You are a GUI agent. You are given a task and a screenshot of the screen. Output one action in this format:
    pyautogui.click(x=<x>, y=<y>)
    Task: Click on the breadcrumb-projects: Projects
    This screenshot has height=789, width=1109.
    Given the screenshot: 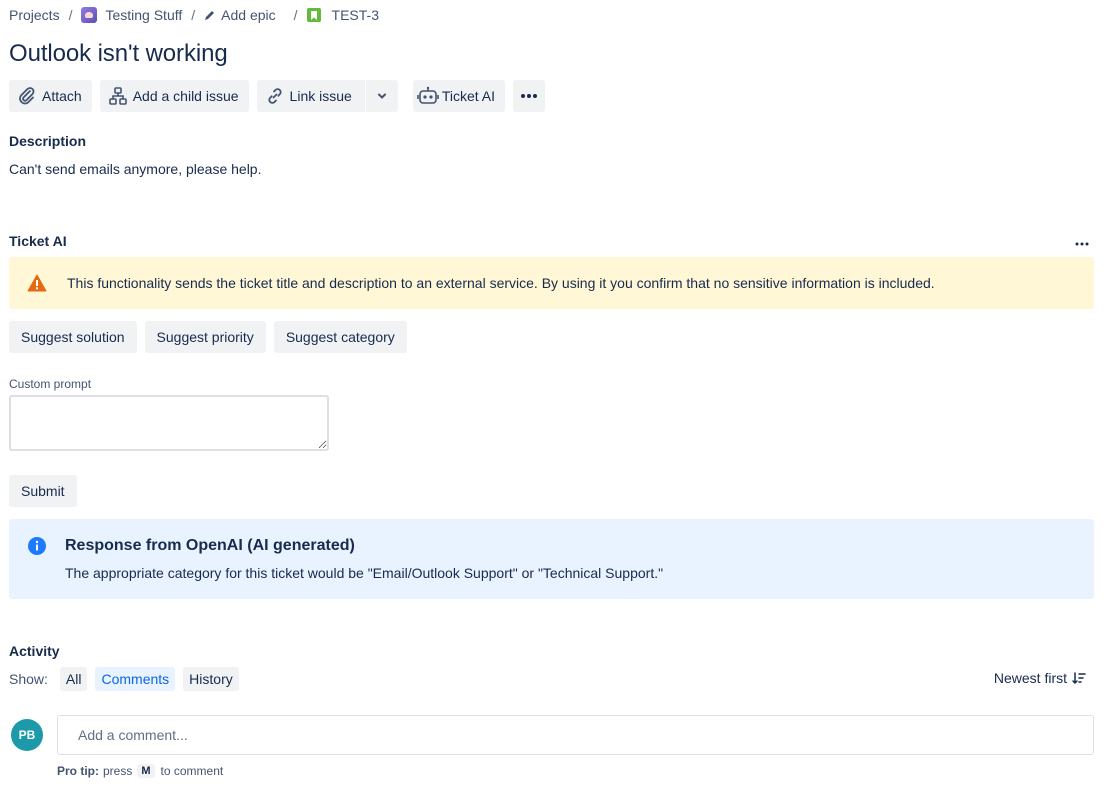 What is the action you would take?
    pyautogui.click(x=34, y=15)
    